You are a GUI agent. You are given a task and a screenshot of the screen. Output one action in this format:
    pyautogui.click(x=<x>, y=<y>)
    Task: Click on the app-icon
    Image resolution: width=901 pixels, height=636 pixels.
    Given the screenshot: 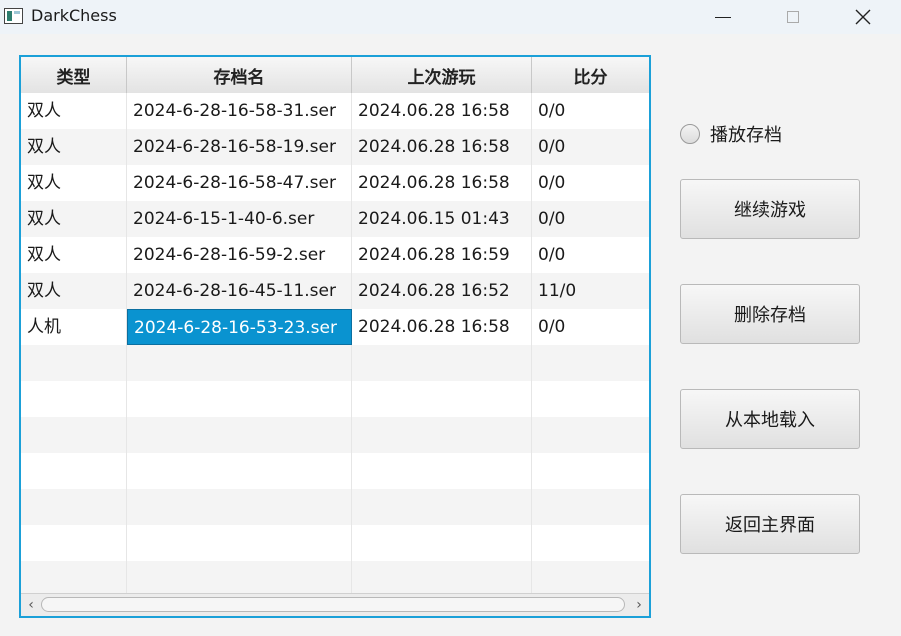 What is the action you would take?
    pyautogui.click(x=13, y=16)
    